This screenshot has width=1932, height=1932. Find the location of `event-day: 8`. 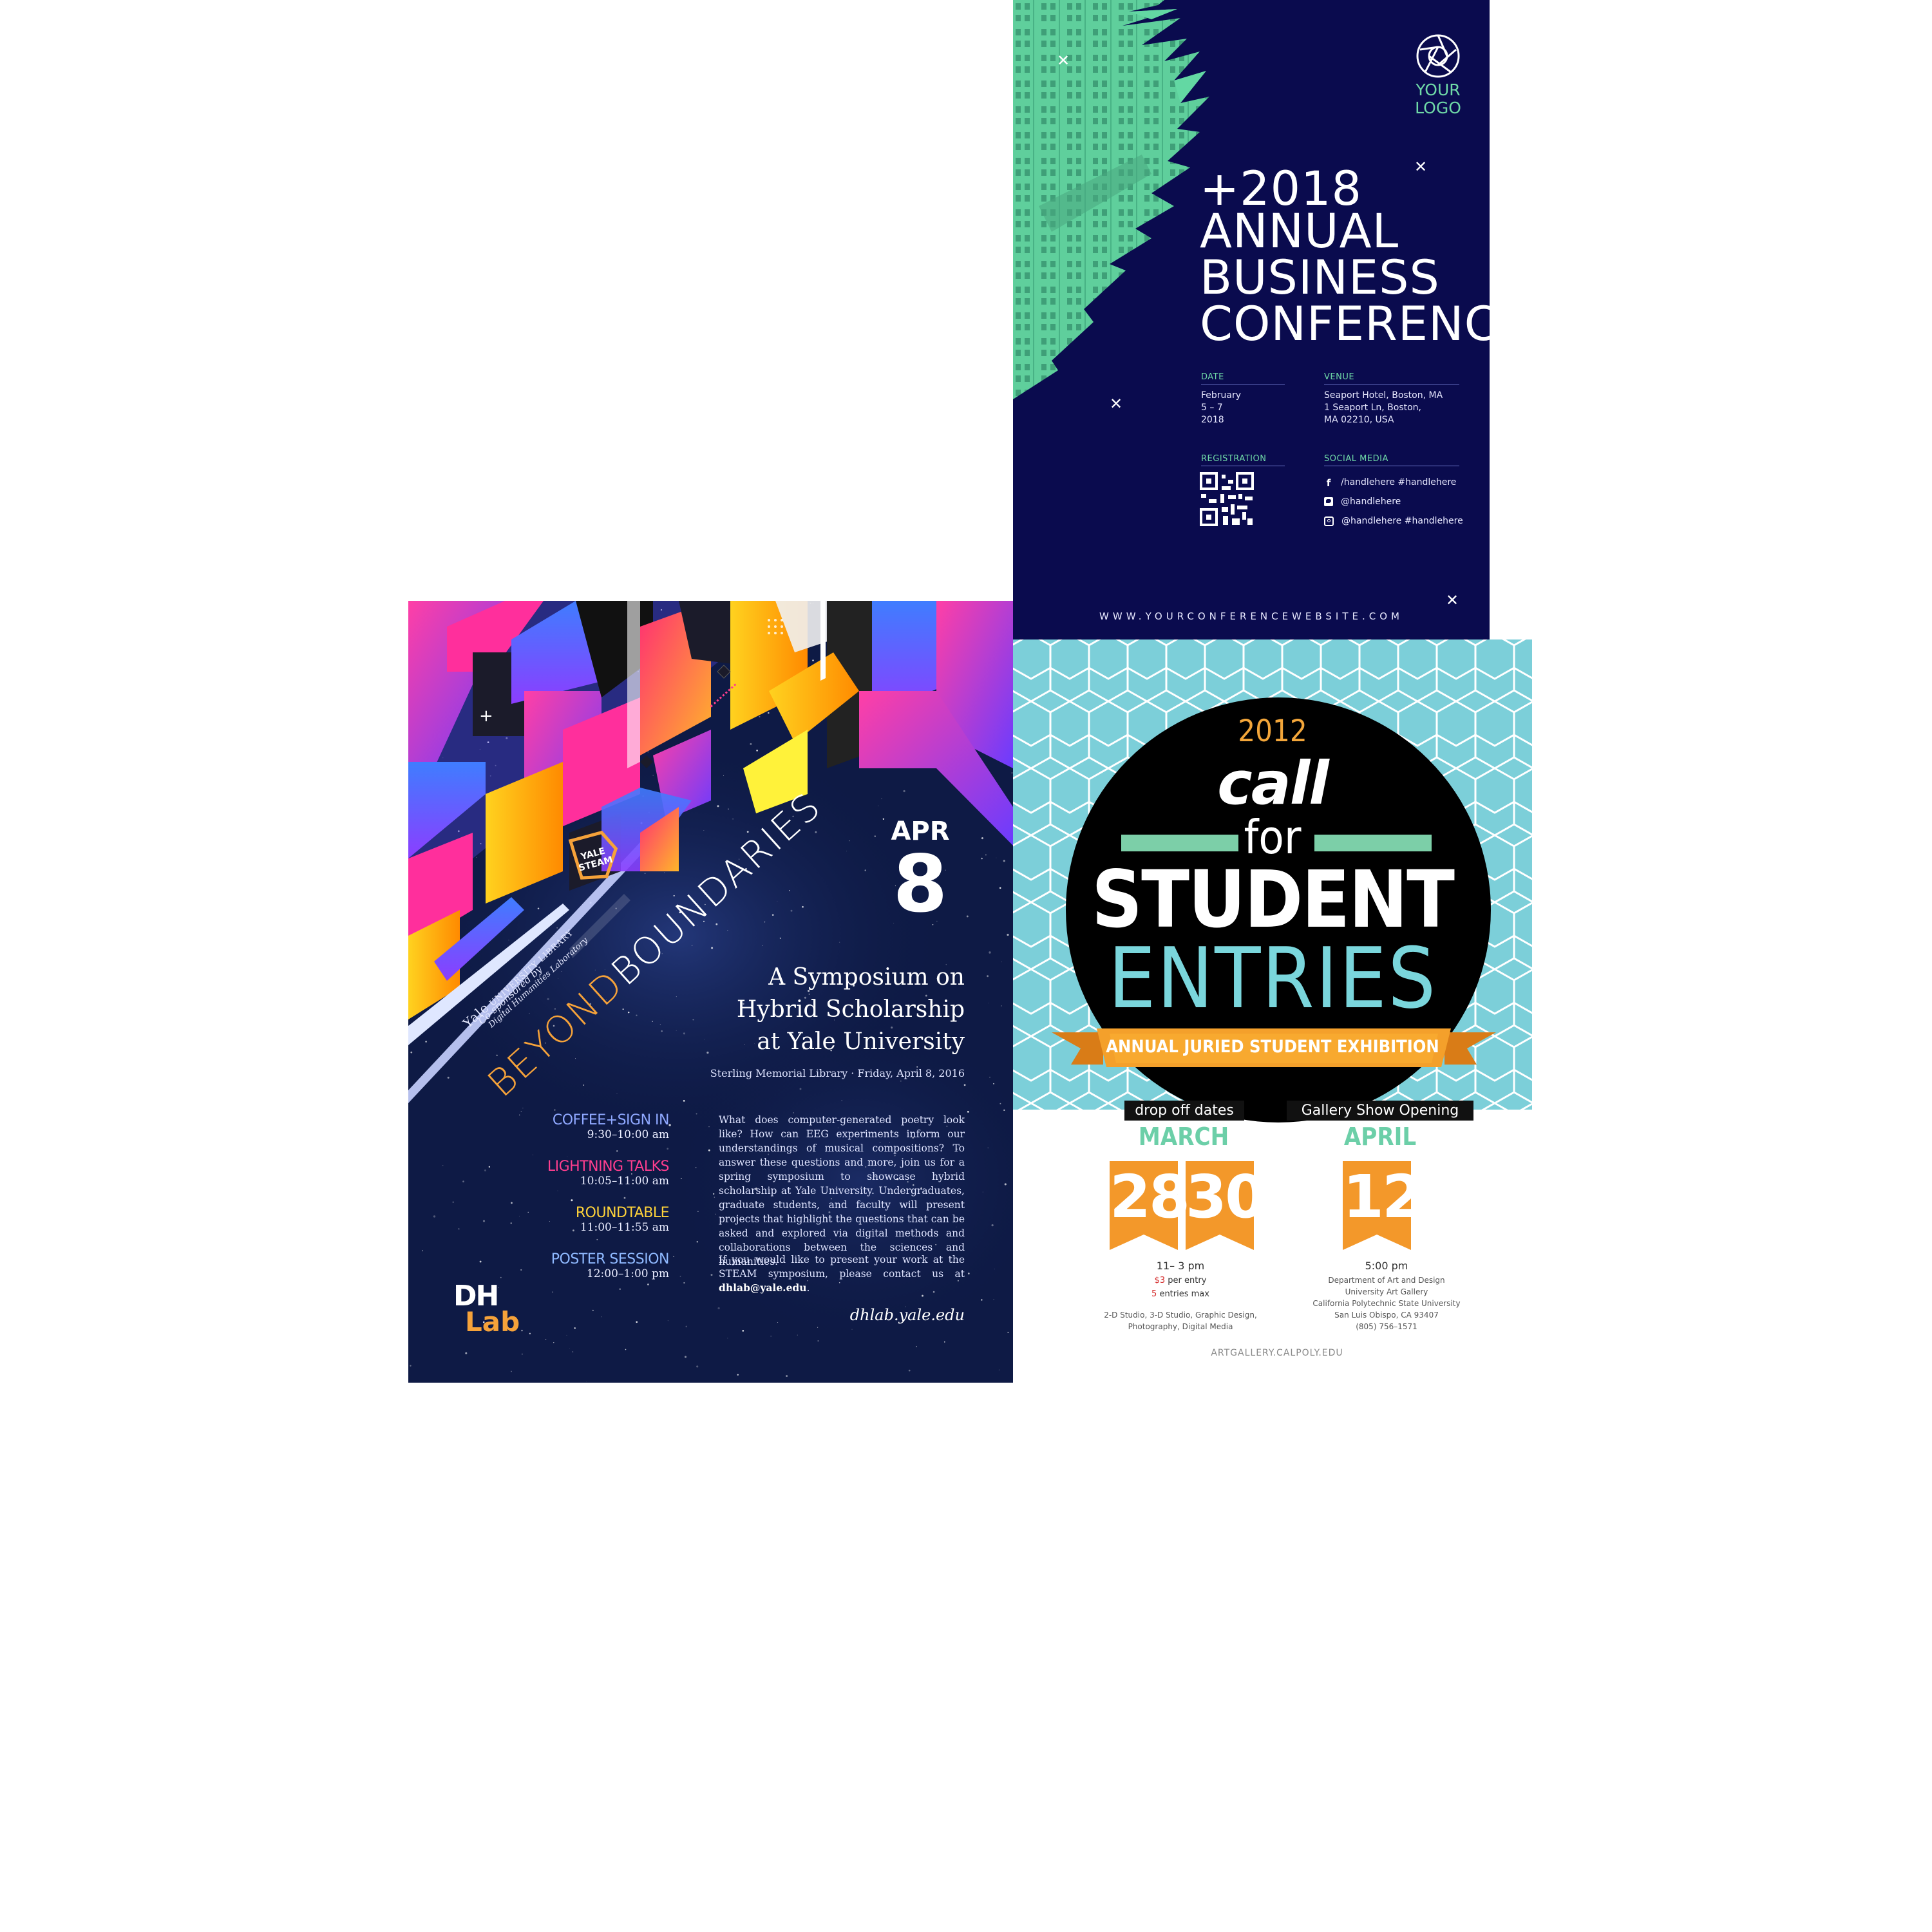

event-day: 8 is located at coordinates (920, 884).